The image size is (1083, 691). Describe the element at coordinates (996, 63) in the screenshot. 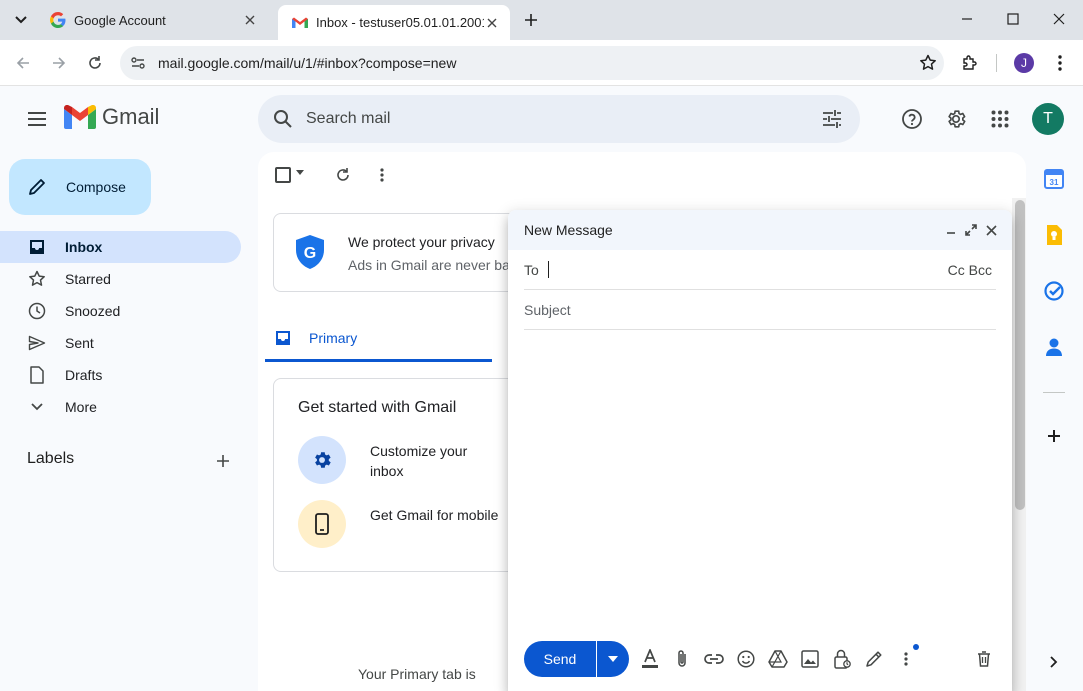

I see `toolbar-divider` at that location.